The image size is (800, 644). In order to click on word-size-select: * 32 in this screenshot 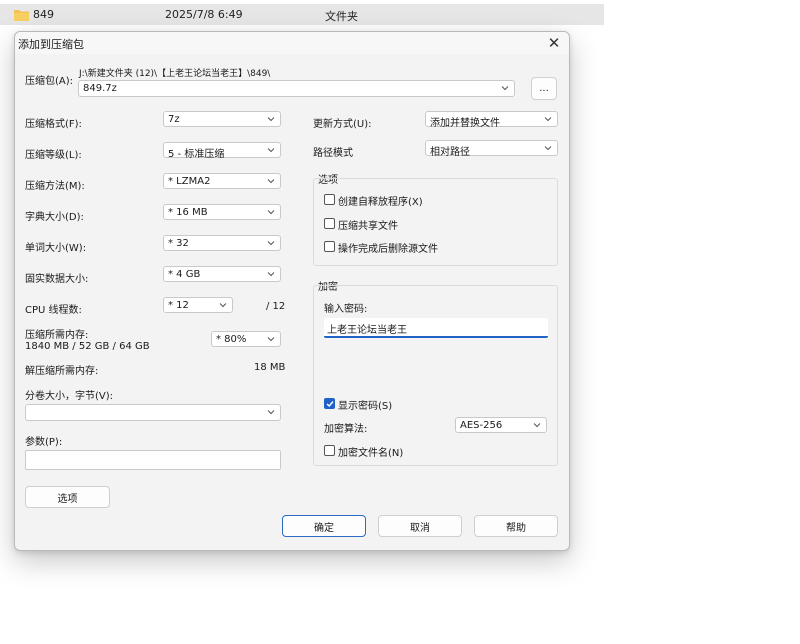, I will do `click(222, 243)`.